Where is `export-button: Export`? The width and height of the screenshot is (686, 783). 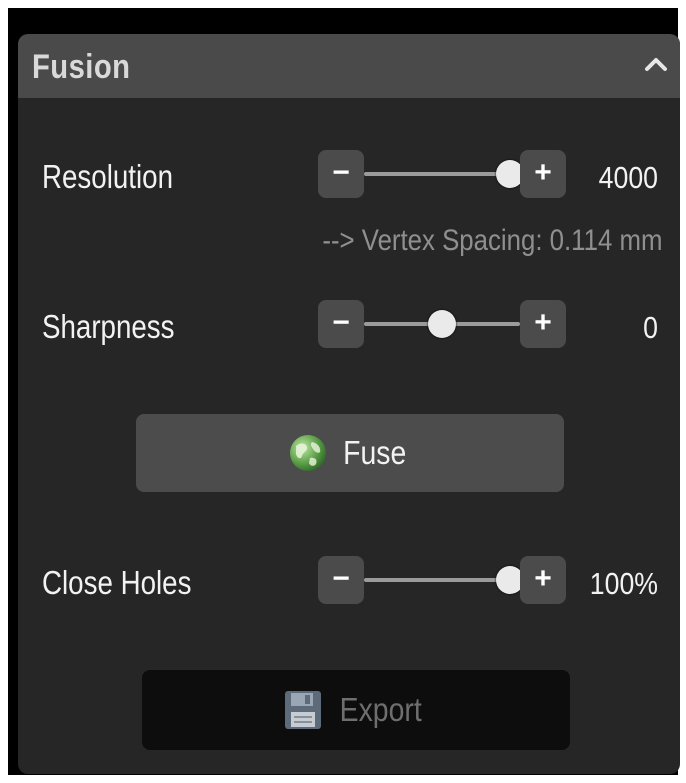
export-button: Export is located at coordinates (356, 710).